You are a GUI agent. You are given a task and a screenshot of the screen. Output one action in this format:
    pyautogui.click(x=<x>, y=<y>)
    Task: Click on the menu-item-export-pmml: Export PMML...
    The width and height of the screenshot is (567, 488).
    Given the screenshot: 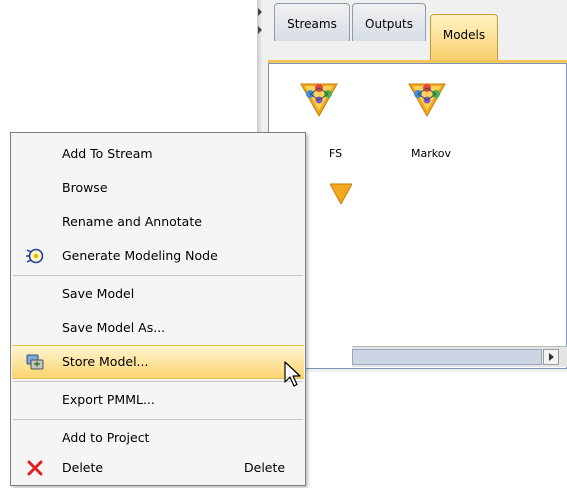 What is the action you would take?
    pyautogui.click(x=158, y=400)
    